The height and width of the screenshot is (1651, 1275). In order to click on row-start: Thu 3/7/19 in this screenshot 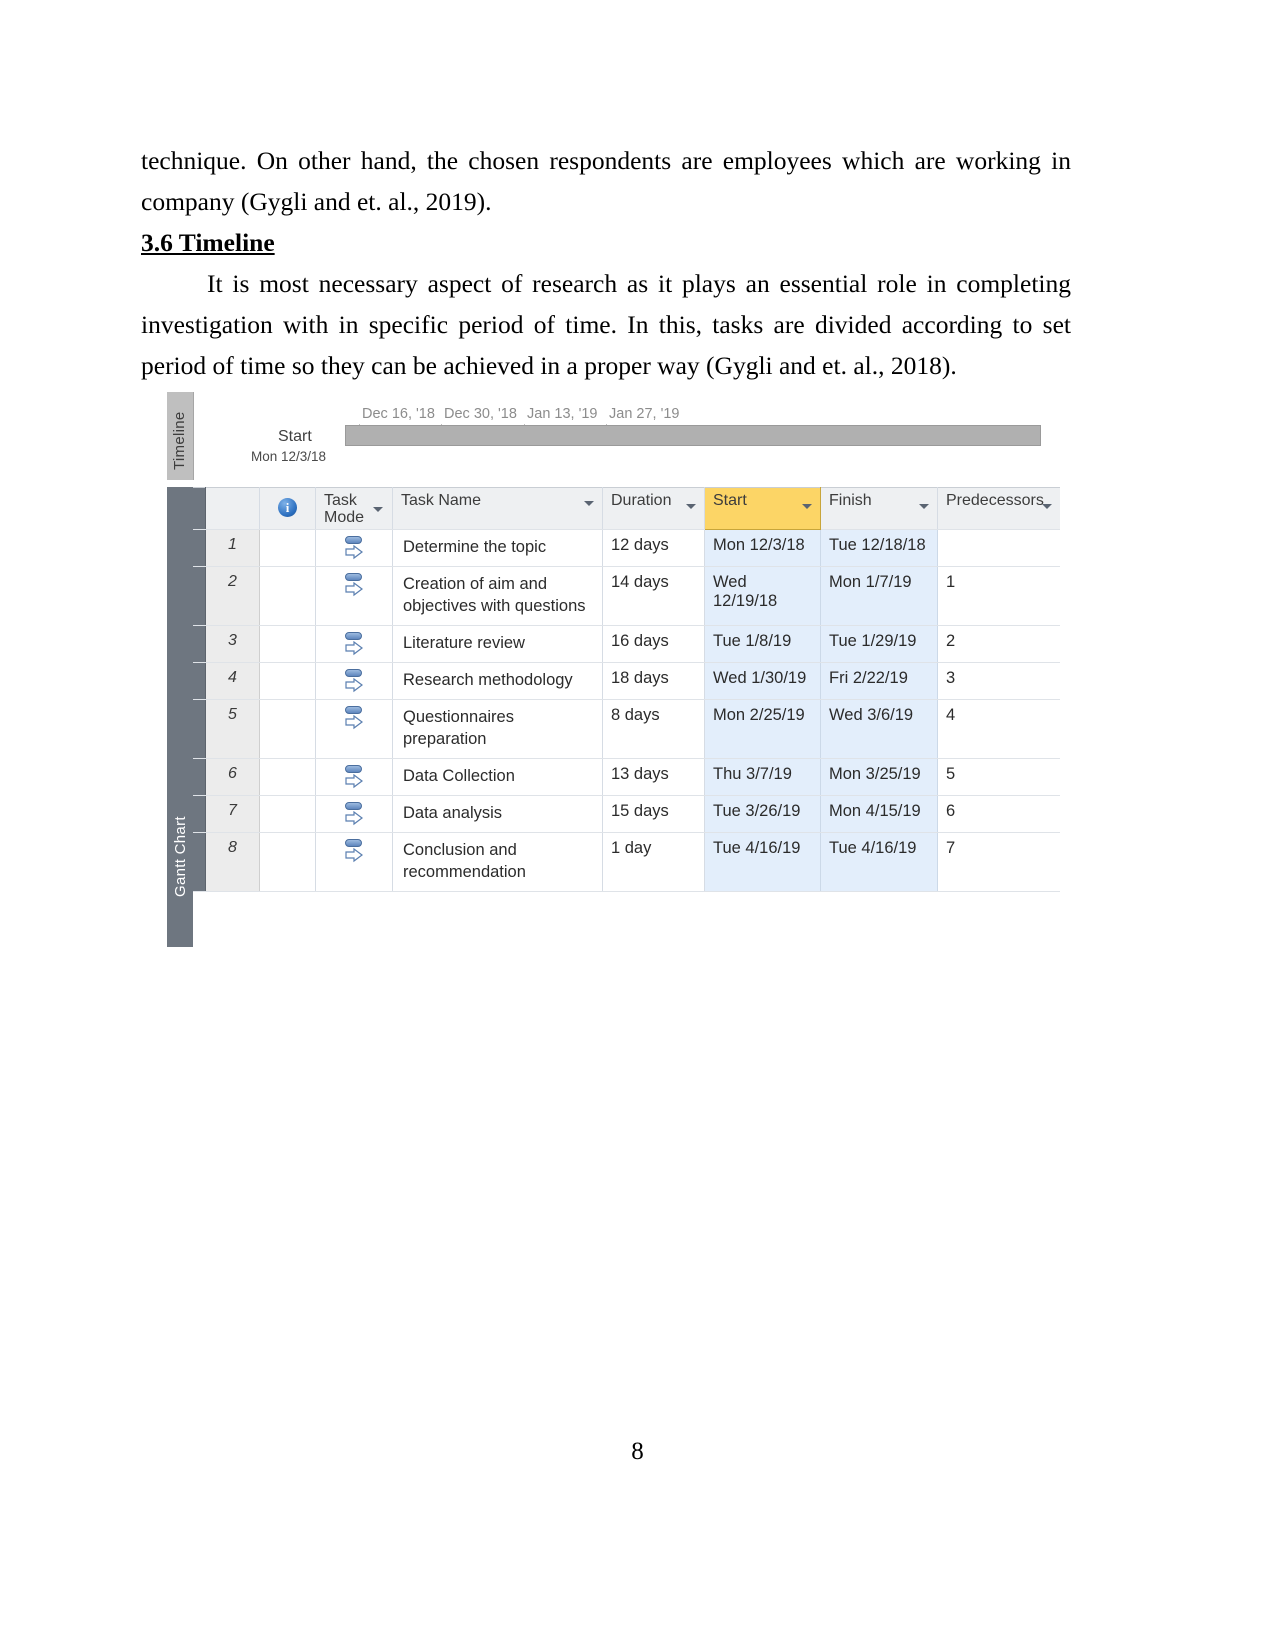, I will do `click(762, 777)`.